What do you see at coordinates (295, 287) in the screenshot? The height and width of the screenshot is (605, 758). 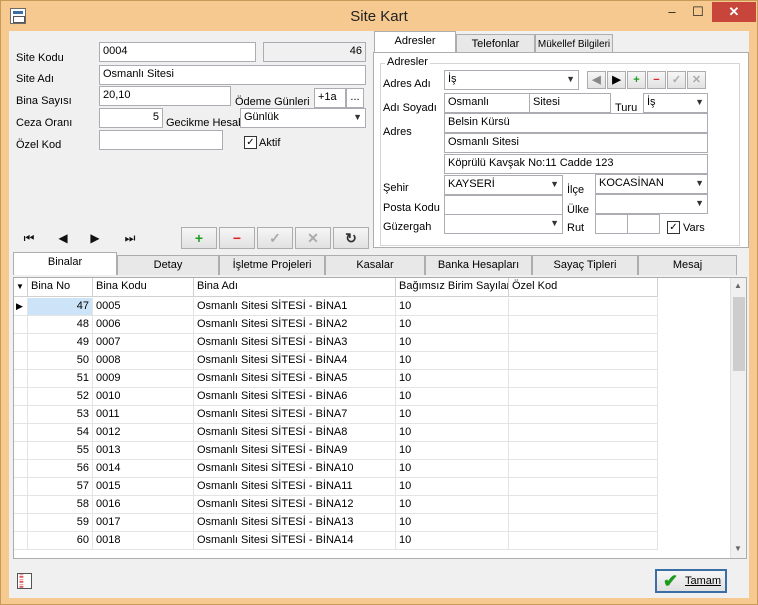 I see `col-bina-adi: Bina Adı` at bounding box center [295, 287].